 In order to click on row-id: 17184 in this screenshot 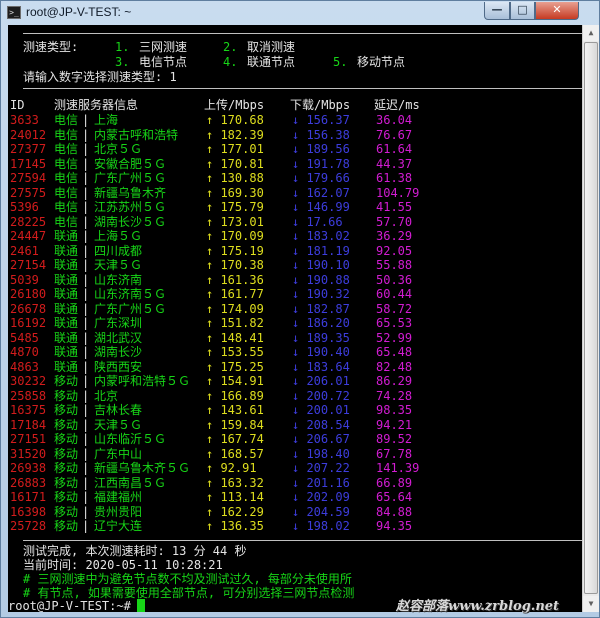, I will do `click(28, 424)`.